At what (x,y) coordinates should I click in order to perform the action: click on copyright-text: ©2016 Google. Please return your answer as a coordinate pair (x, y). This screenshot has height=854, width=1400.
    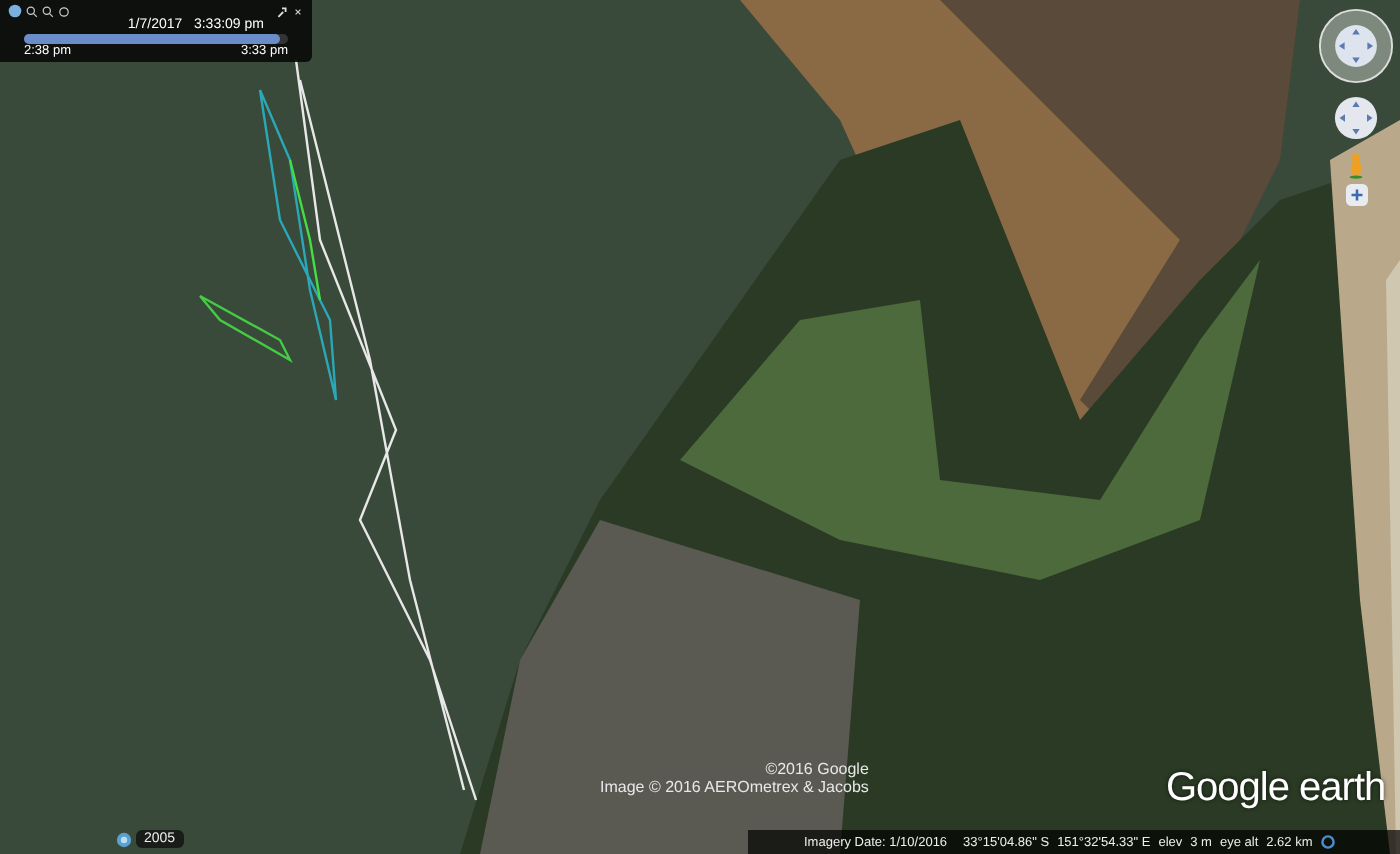
    Looking at the image, I should click on (817, 769).